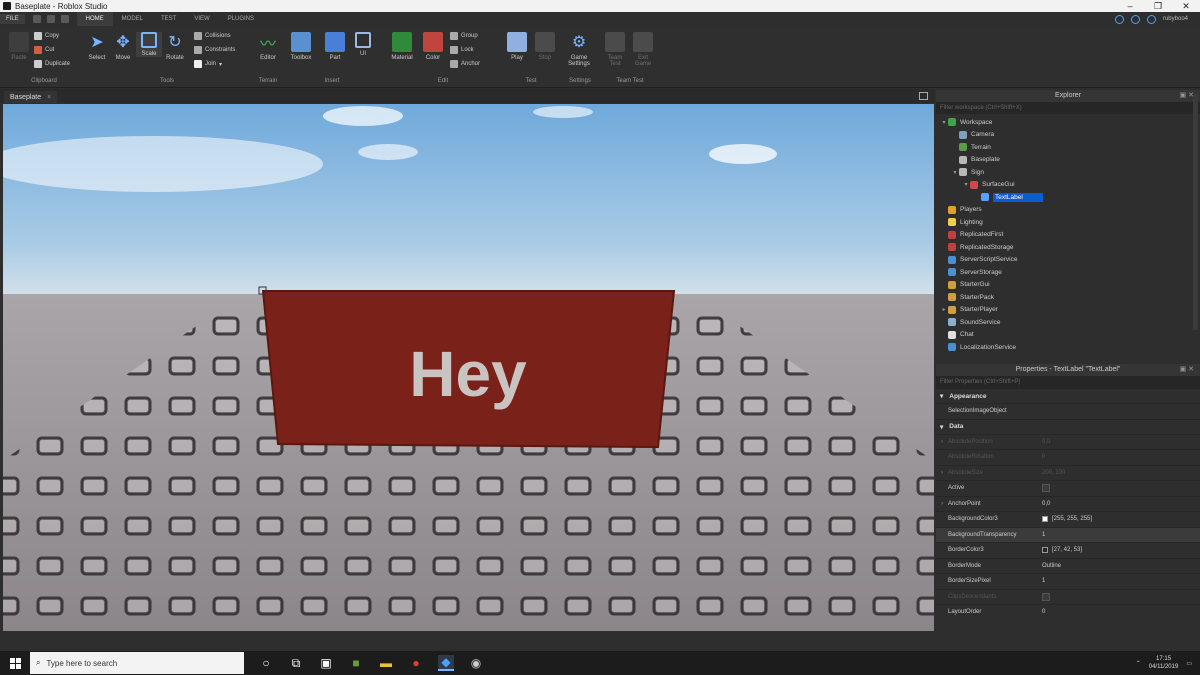 The image size is (1200, 675). Describe the element at coordinates (433, 46) in the screenshot. I see `color-button: Color` at that location.